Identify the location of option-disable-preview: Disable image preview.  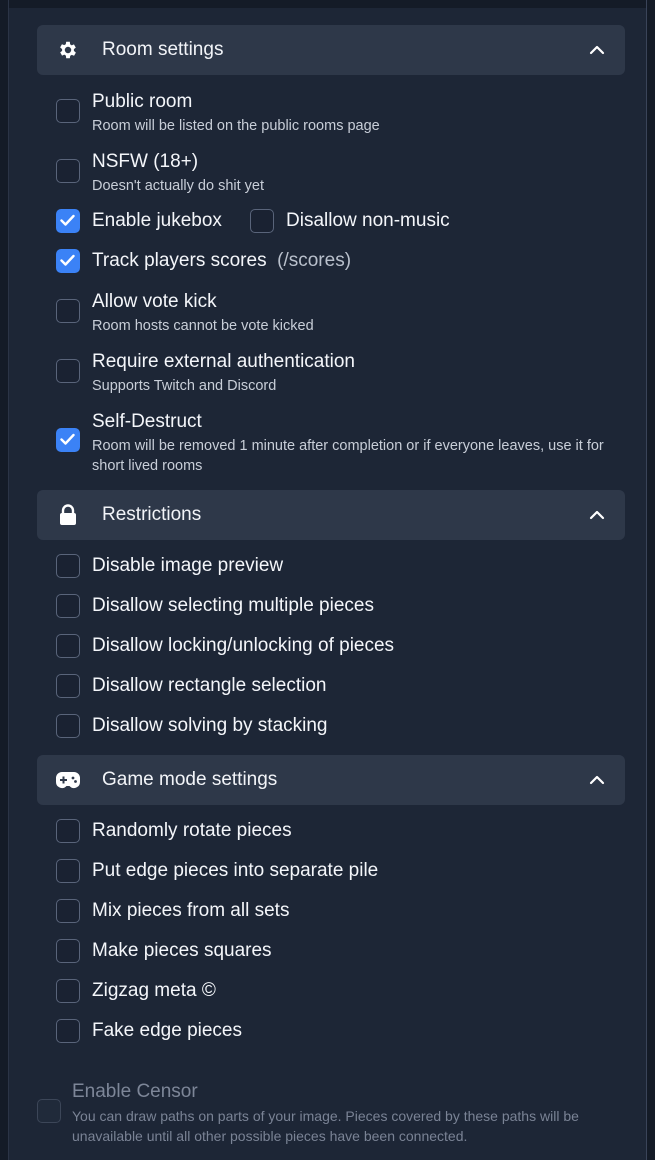
(335, 567).